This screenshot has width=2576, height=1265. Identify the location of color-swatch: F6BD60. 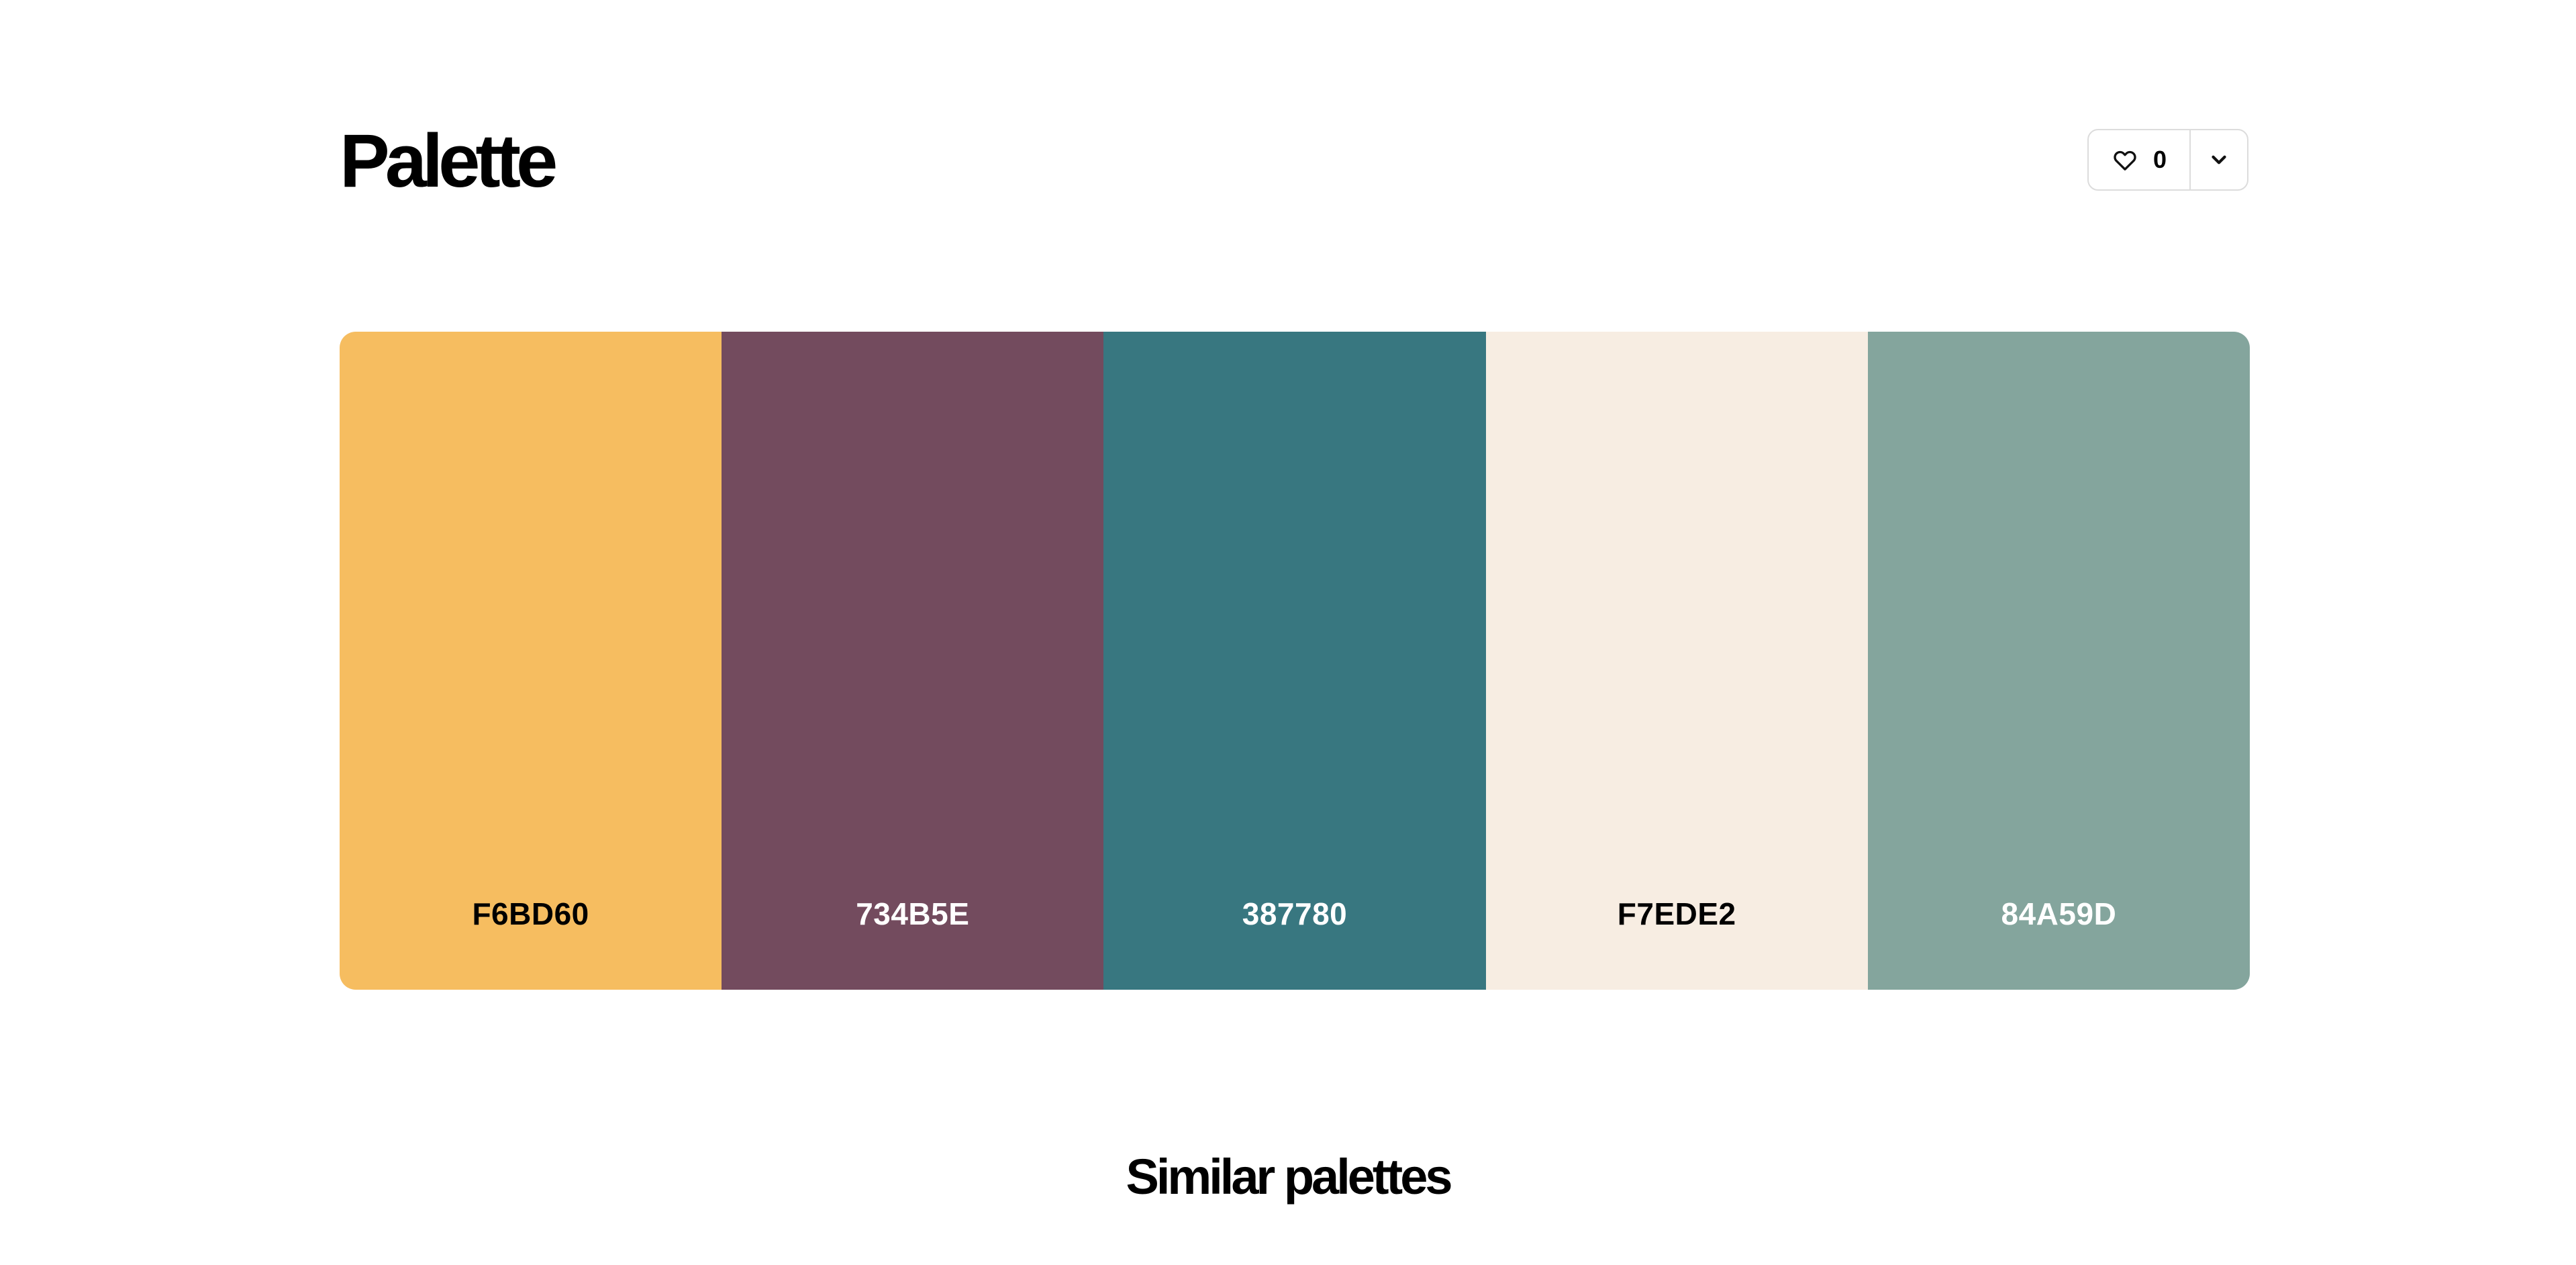
(531, 661).